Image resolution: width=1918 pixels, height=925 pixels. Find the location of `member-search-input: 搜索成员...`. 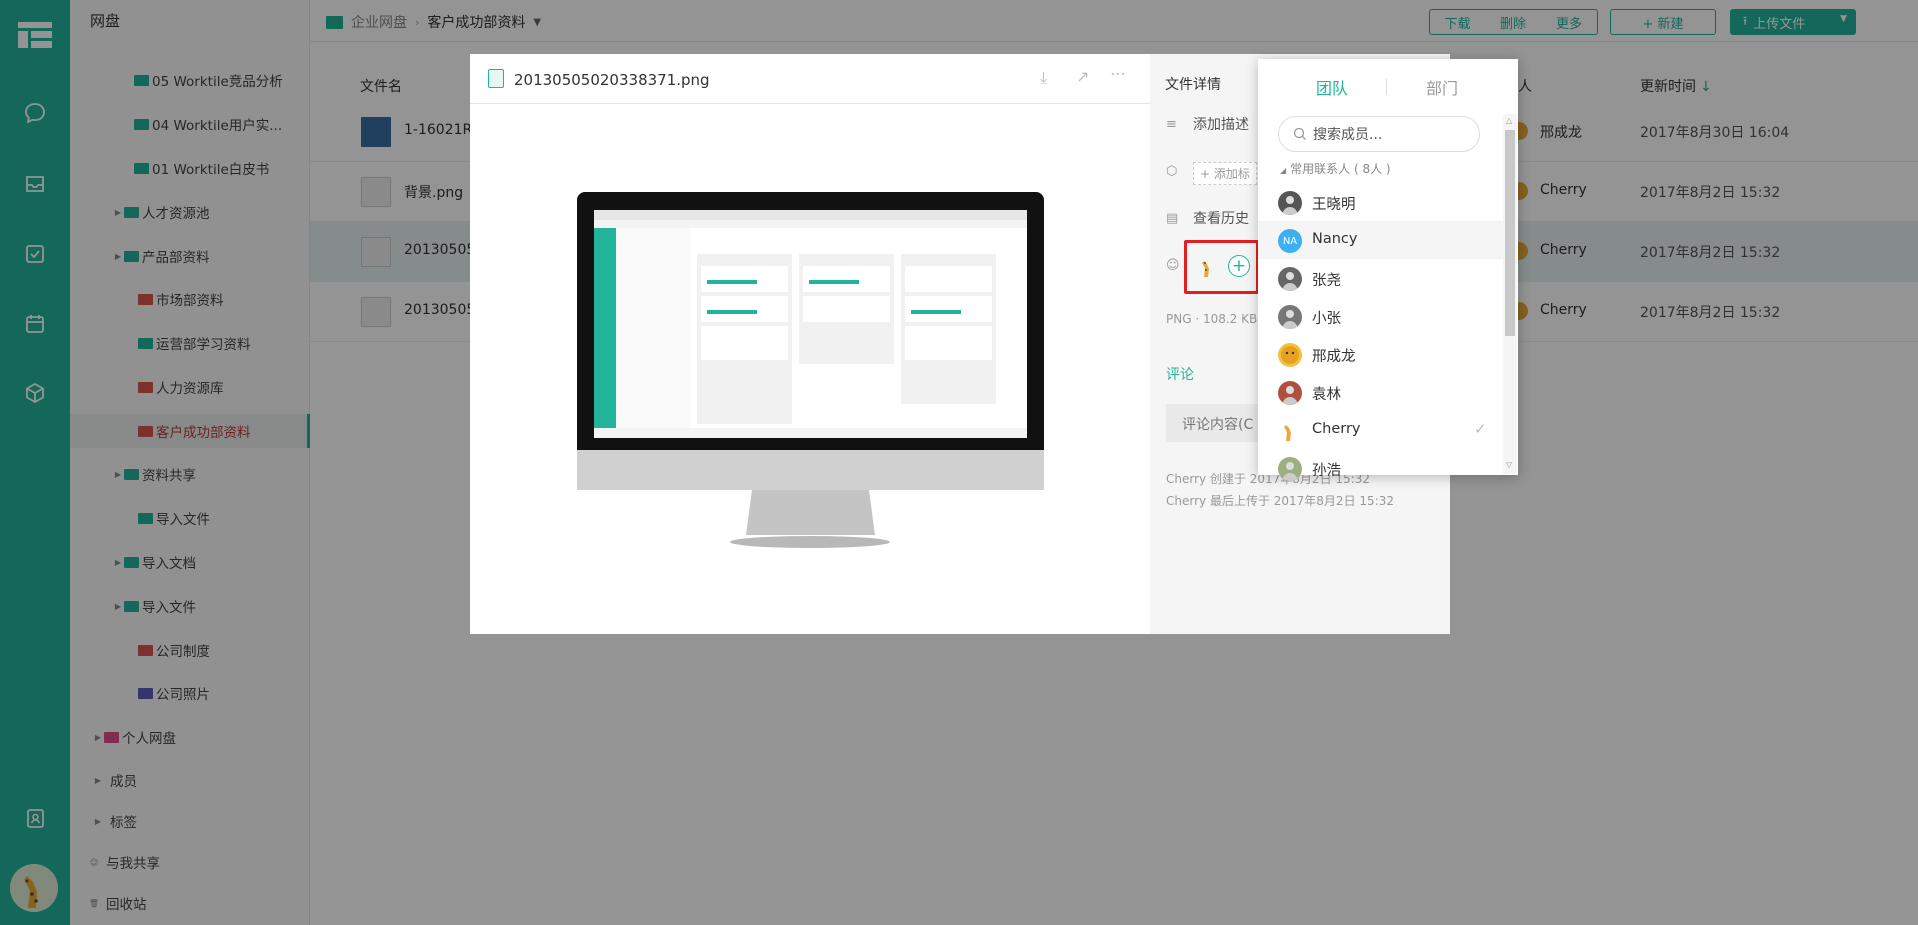

member-search-input: 搜索成员... is located at coordinates (1379, 134).